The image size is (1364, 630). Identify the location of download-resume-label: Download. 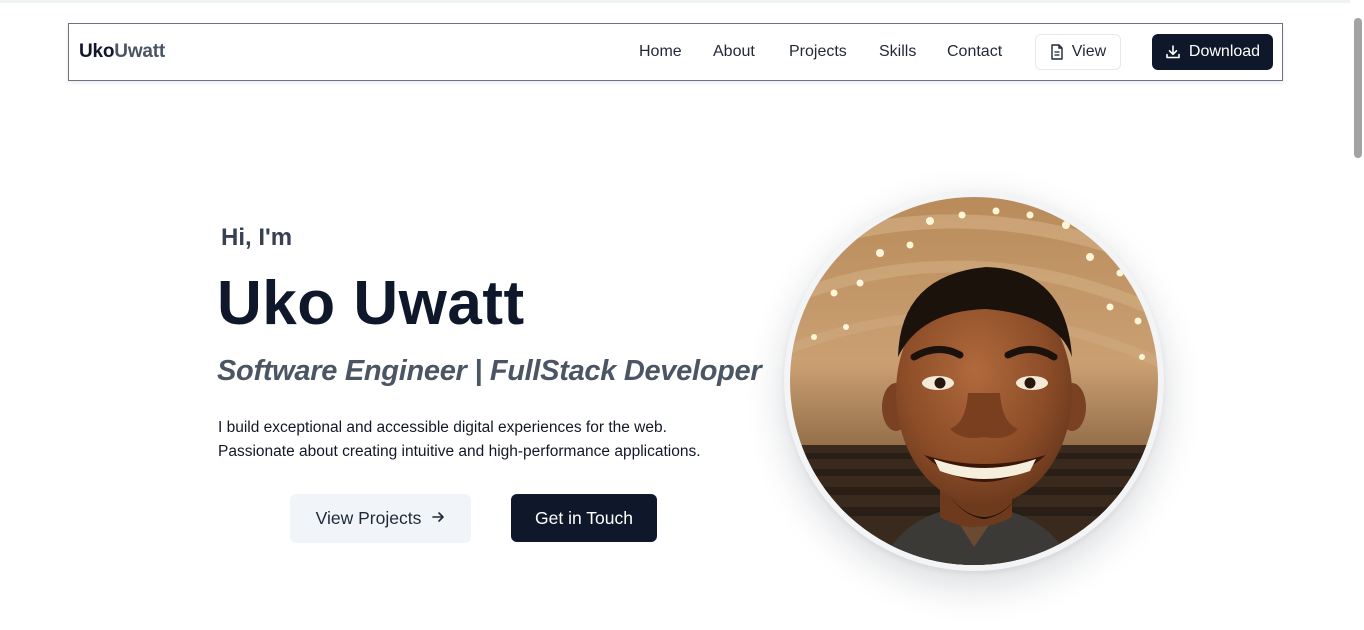
(1224, 51).